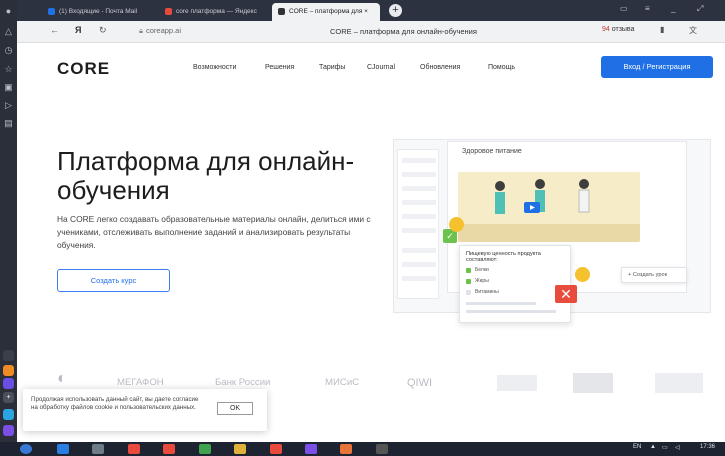 The width and height of the screenshot is (725, 456). I want to click on profile-icon: ●, so click(8, 11).